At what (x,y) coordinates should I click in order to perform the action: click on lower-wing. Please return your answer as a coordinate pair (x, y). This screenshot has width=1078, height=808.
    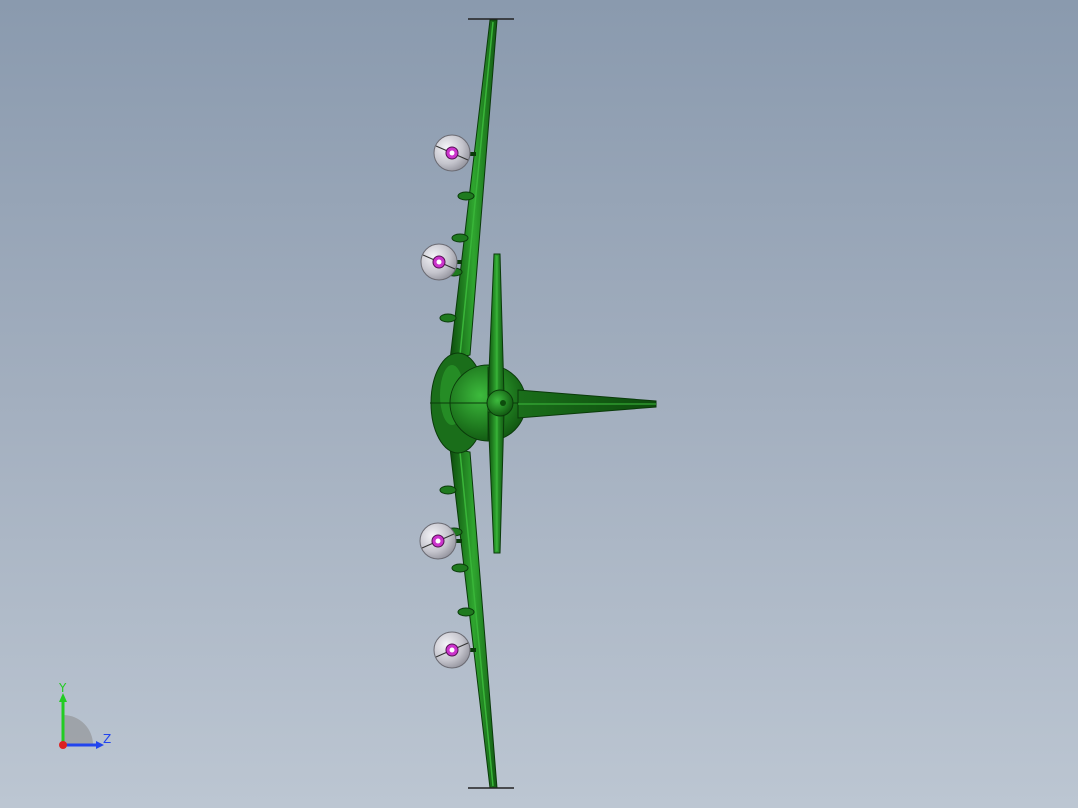
    Looking at the image, I should click on (481, 618).